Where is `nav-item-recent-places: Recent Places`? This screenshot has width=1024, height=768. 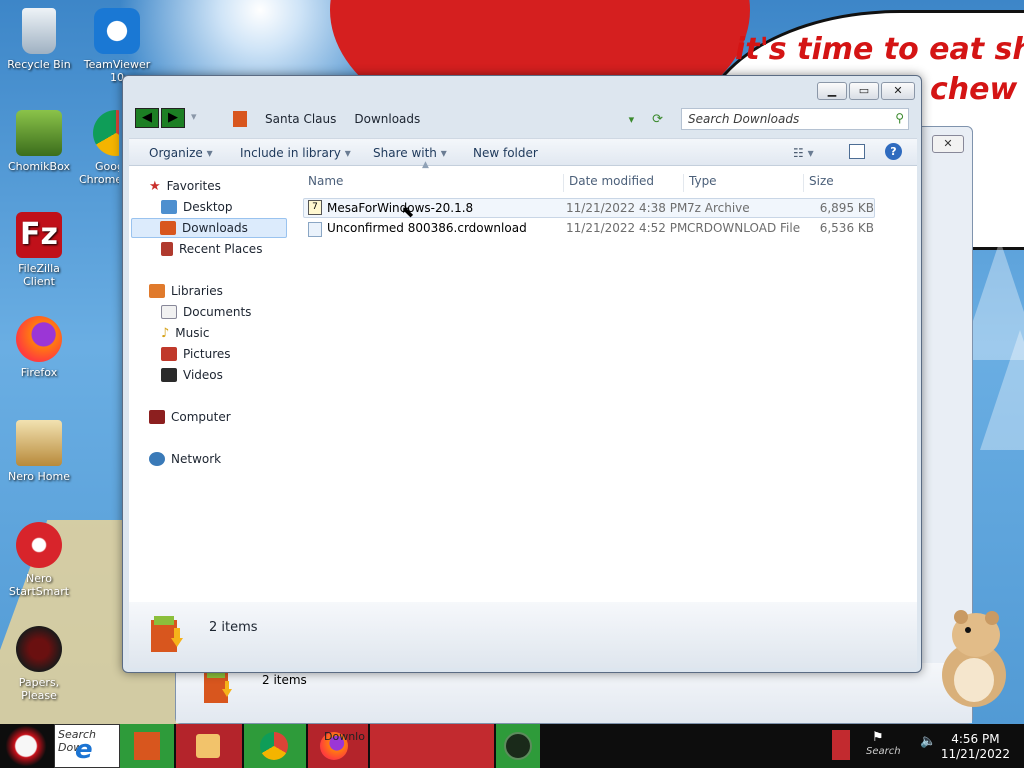 nav-item-recent-places: Recent Places is located at coordinates (211, 249).